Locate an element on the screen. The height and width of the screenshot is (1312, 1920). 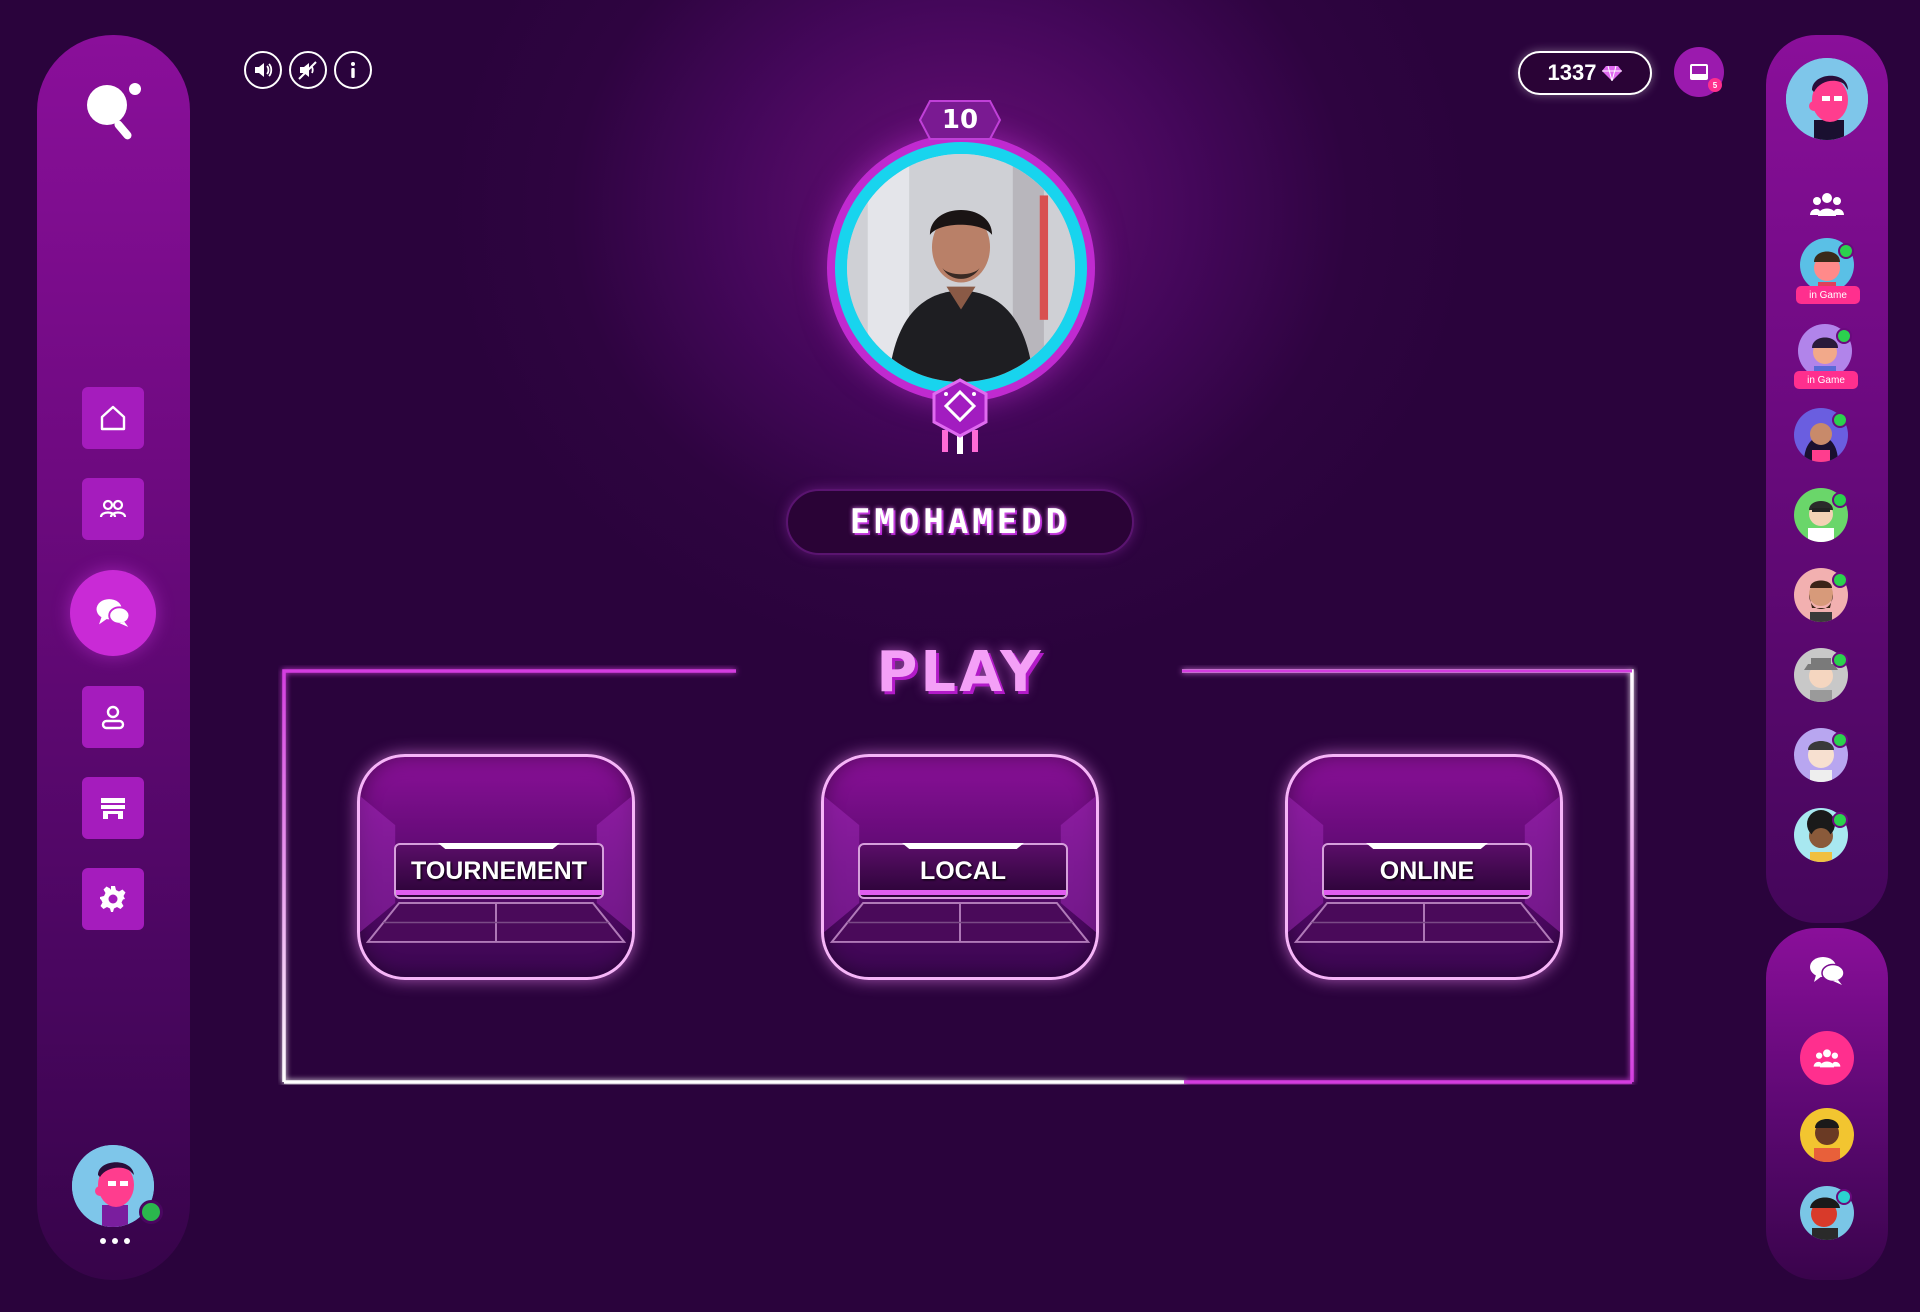
profile-picture-frame is located at coordinates (961, 268).